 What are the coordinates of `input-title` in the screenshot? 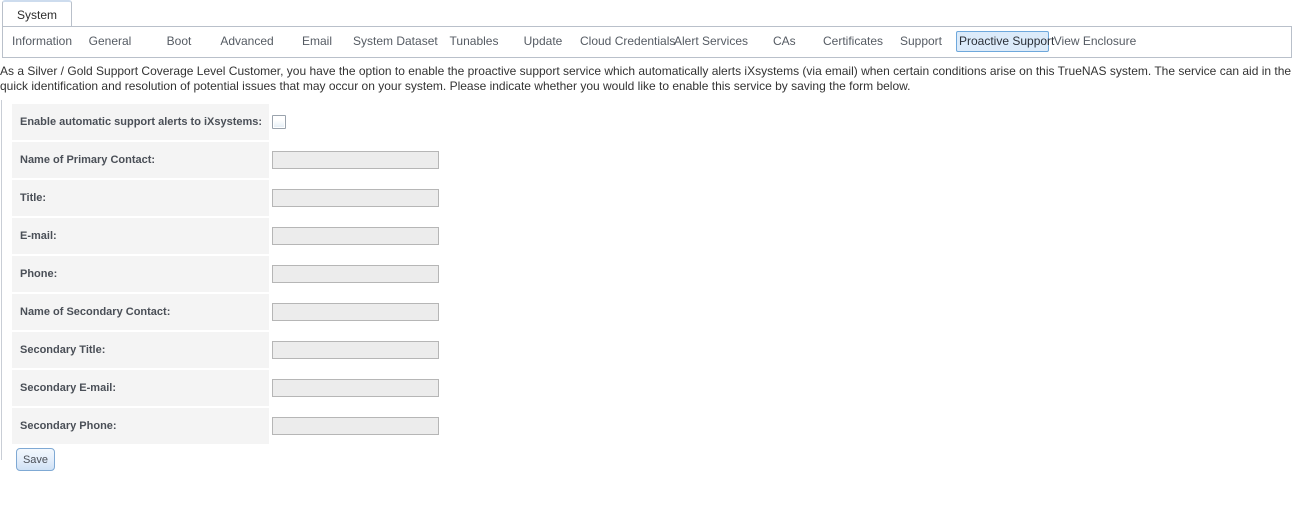 It's located at (355, 198).